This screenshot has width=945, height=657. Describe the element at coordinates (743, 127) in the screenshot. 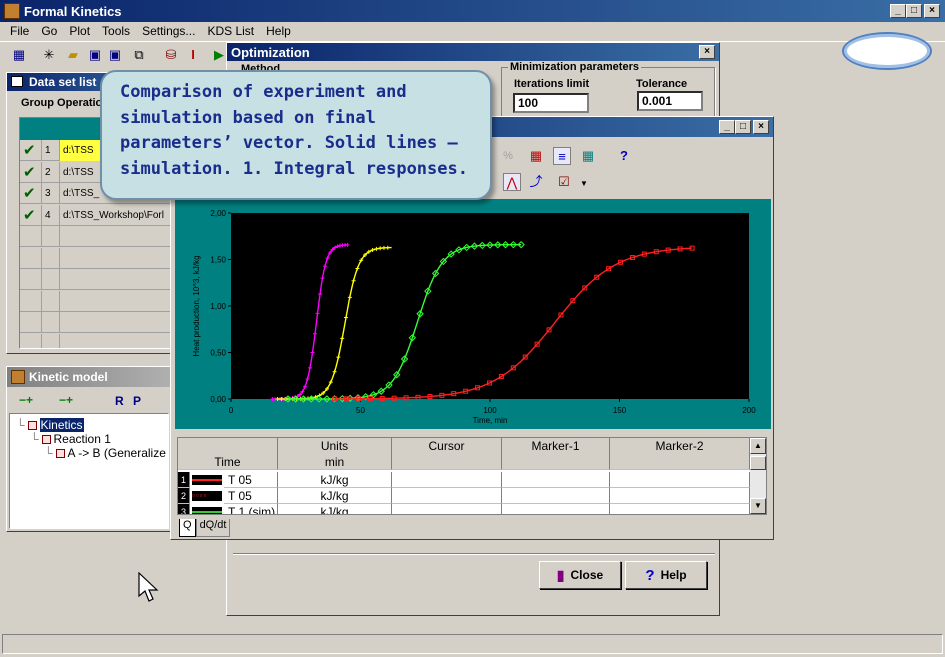

I see `plot-maximize-button: □` at that location.